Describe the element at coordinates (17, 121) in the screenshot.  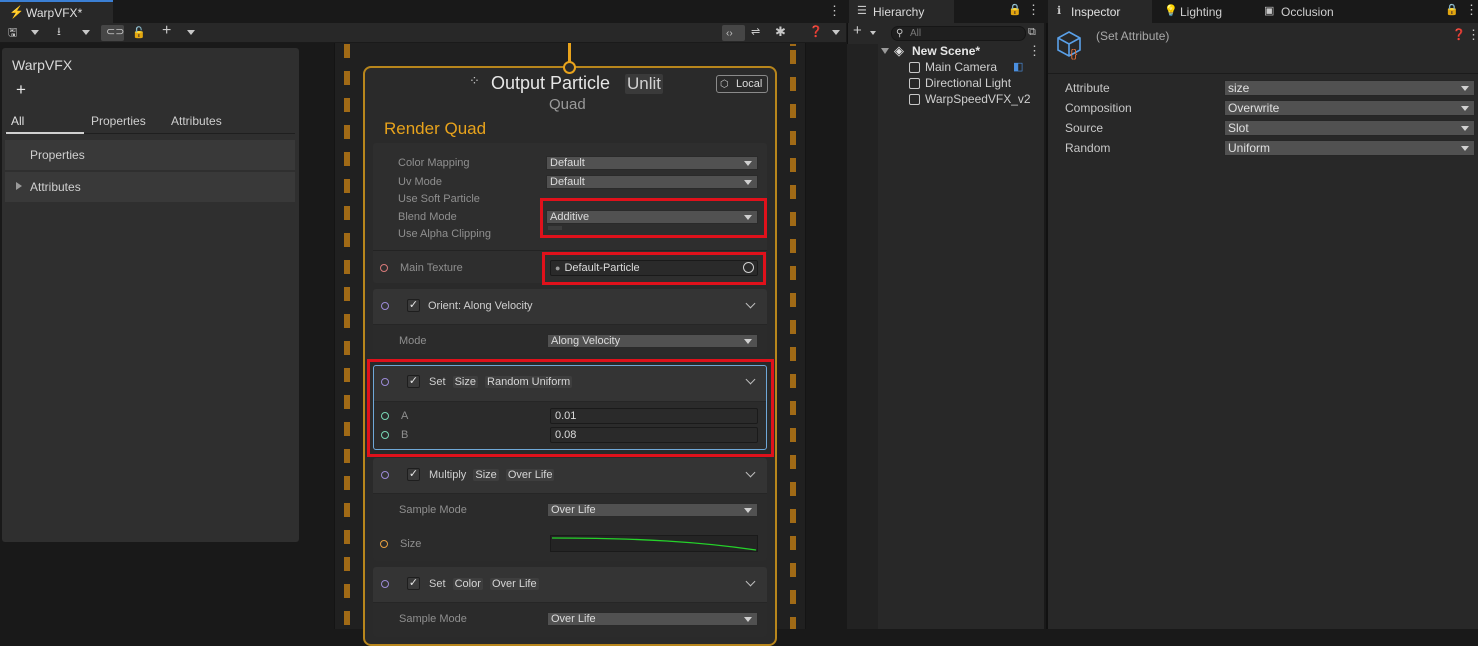
I see `blackboard-tab-all: All` at that location.